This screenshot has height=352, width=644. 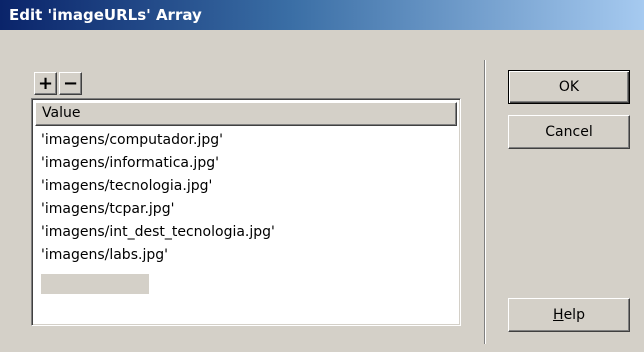 What do you see at coordinates (61, 113) in the screenshot?
I see `column-header-label: Value` at bounding box center [61, 113].